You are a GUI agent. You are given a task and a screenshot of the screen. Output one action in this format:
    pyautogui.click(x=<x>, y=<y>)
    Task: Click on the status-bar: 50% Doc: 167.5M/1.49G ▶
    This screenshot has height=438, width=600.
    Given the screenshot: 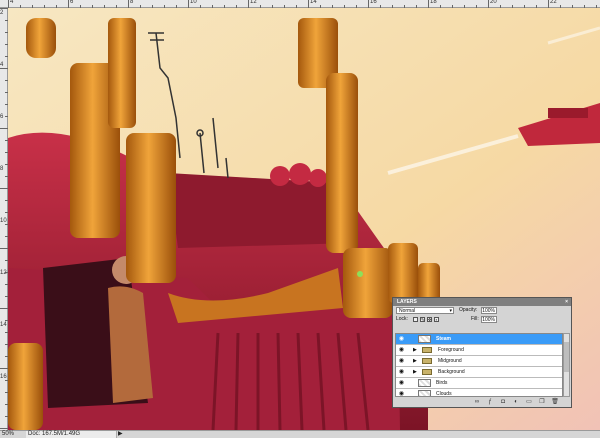 What is the action you would take?
    pyautogui.click(x=300, y=434)
    